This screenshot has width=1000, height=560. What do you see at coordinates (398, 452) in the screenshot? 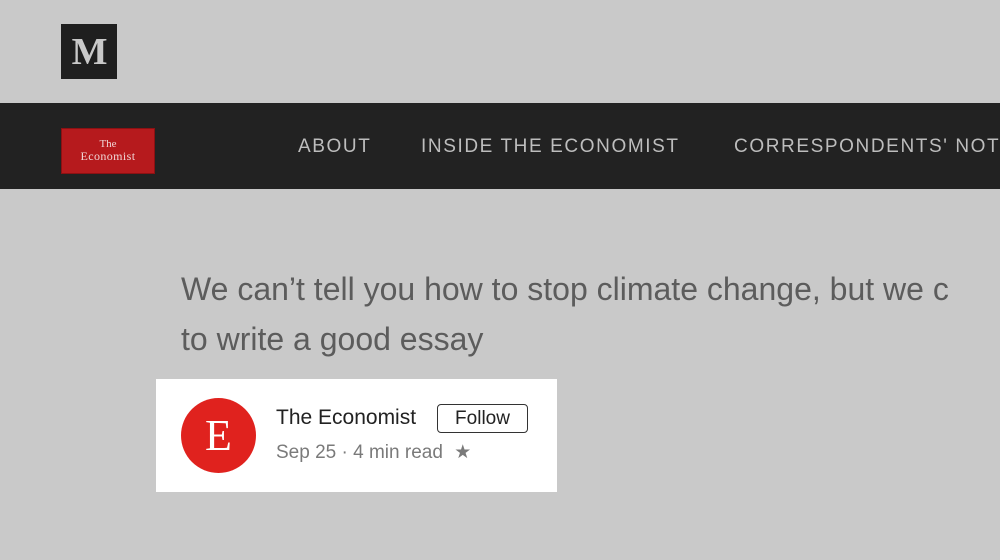
I see `read-time: 4 min read` at bounding box center [398, 452].